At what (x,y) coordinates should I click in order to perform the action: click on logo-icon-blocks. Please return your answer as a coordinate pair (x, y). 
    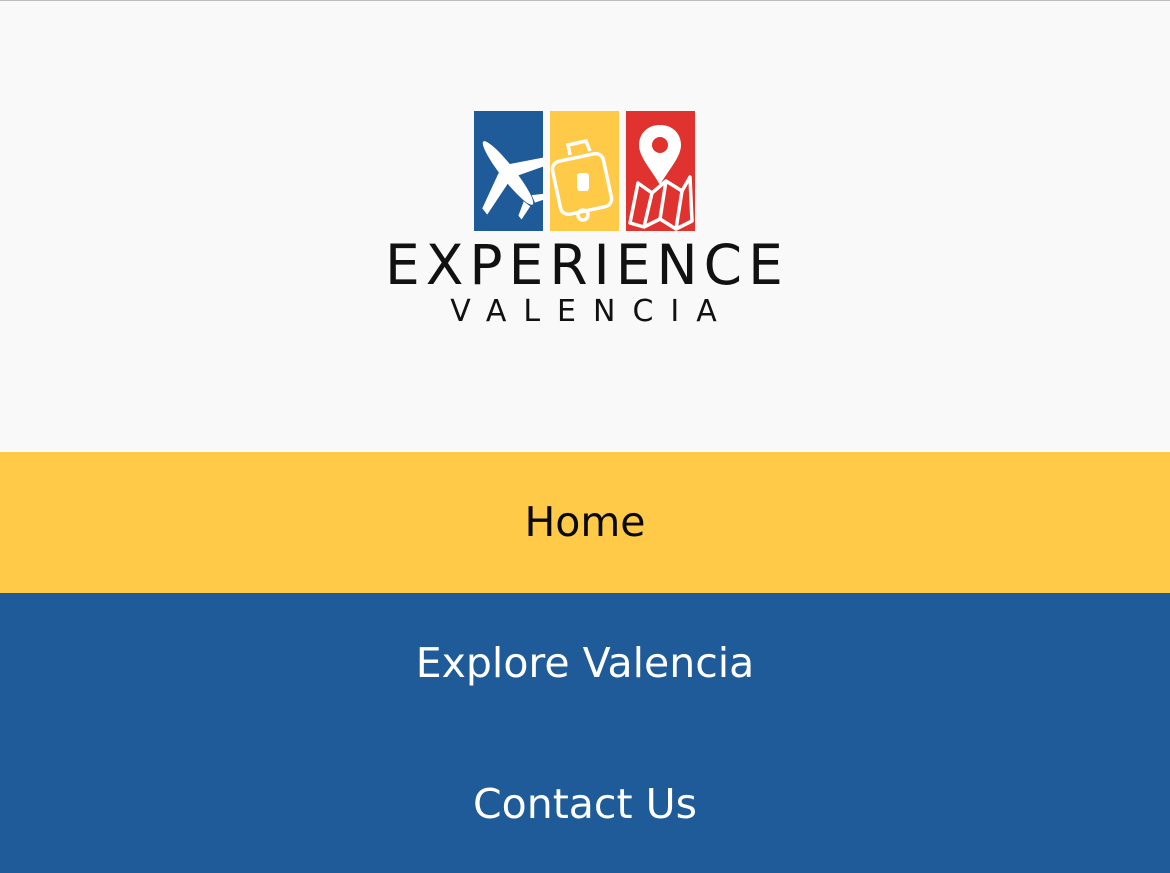
    Looking at the image, I should click on (585, 171).